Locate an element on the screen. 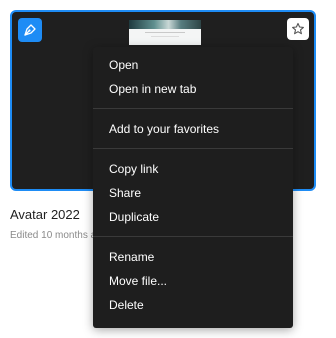  menu-item-open-in-new-tab: Open in new tab is located at coordinates (193, 89).